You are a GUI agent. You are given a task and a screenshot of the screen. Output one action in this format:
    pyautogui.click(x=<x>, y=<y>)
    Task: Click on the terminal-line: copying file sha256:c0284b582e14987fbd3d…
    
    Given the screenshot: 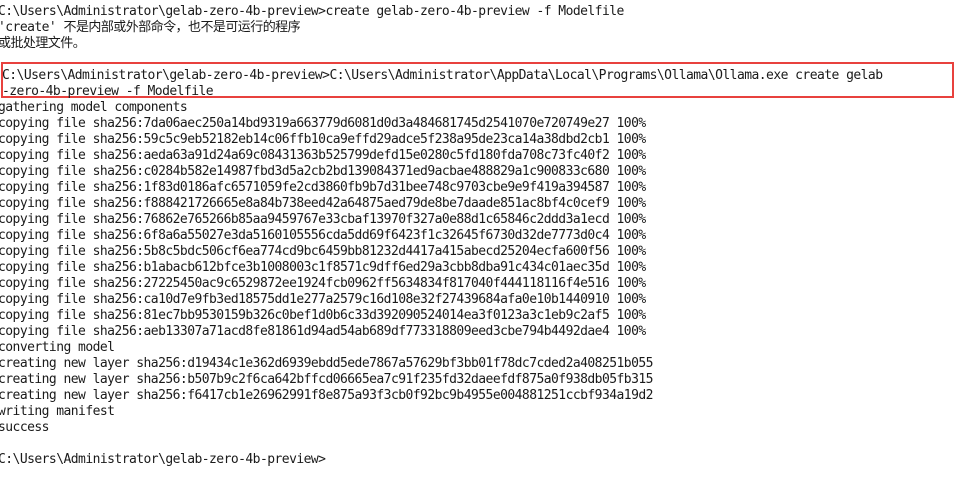 What is the action you would take?
    pyautogui.click(x=323, y=171)
    